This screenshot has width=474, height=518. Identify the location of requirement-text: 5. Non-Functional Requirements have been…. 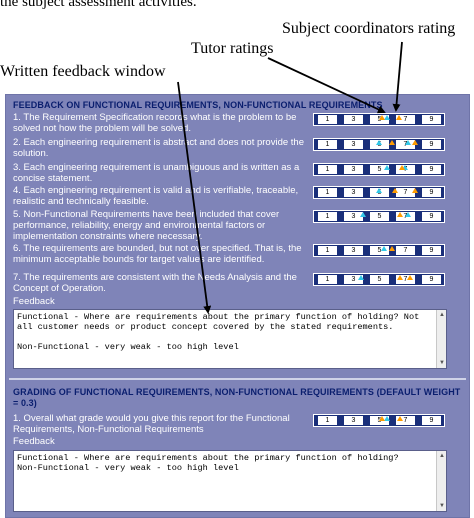
(146, 225).